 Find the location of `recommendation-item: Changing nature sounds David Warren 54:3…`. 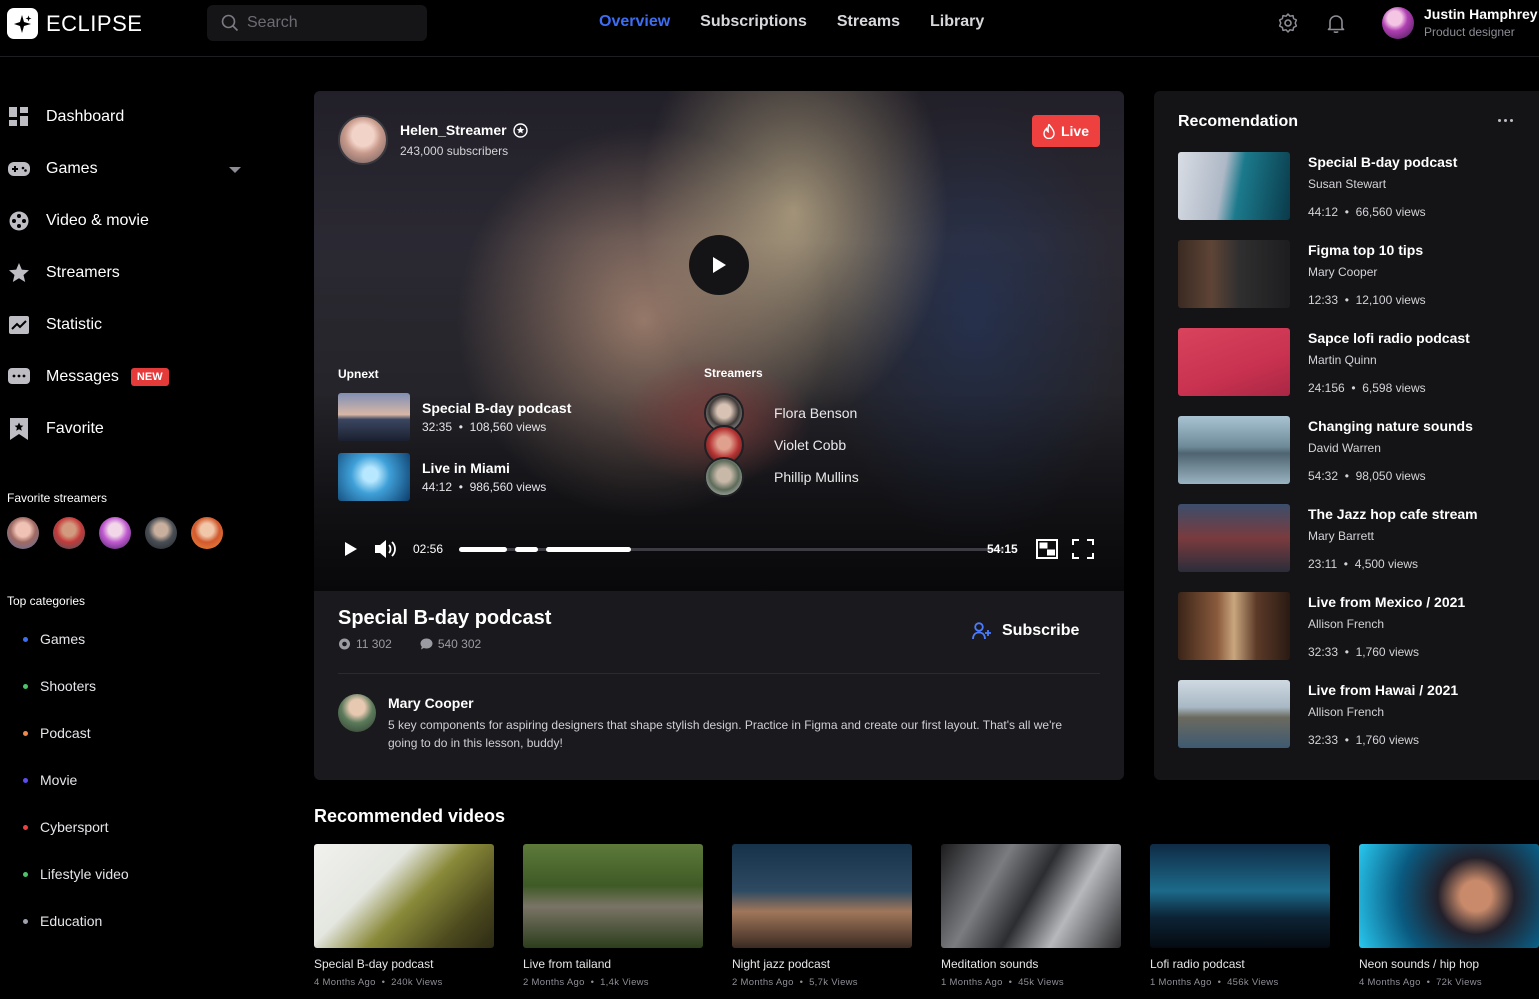

recommendation-item: Changing nature sounds David Warren 54:3… is located at coordinates (1348, 450).